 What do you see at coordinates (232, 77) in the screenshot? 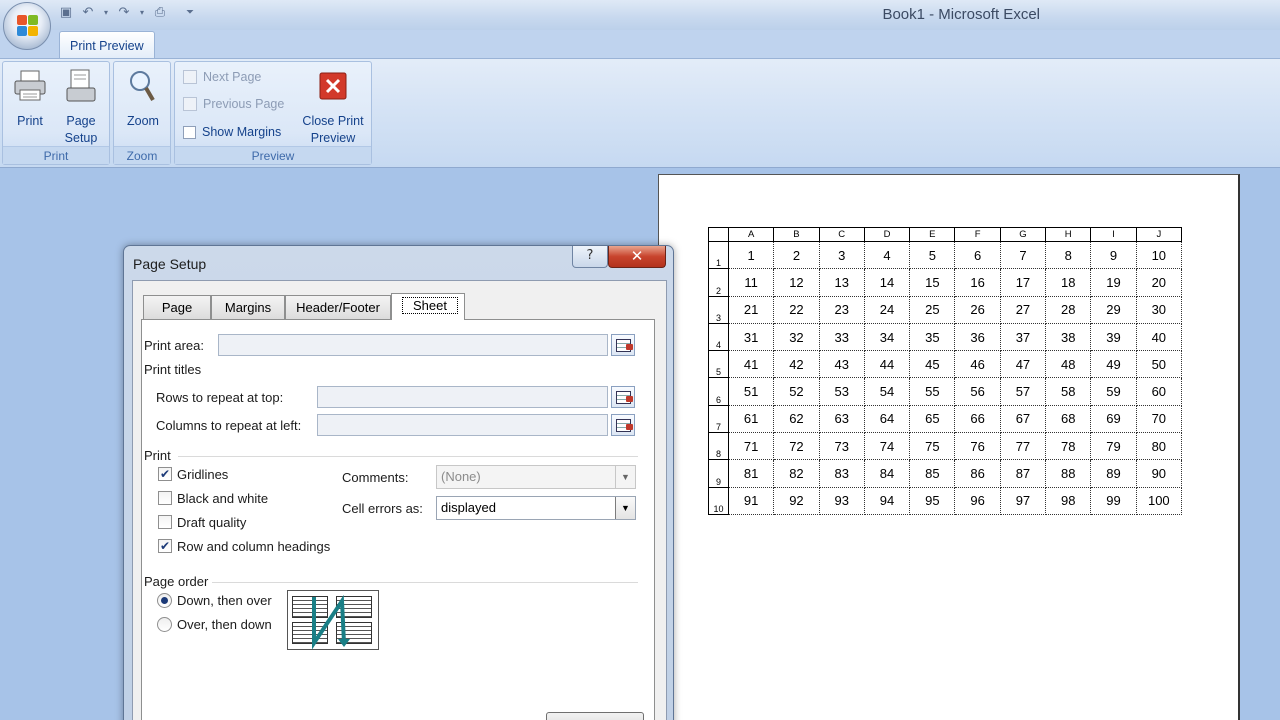
I see `next-page-label: Next Page` at bounding box center [232, 77].